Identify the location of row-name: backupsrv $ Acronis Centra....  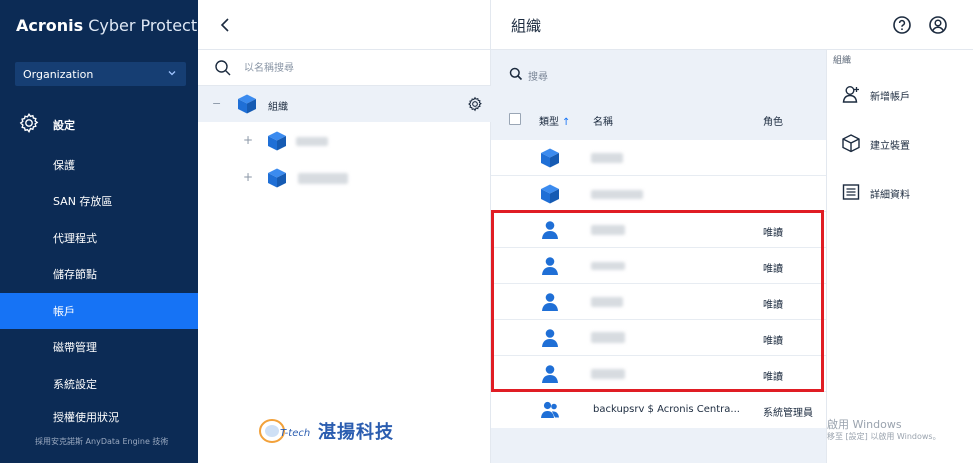
(666, 409).